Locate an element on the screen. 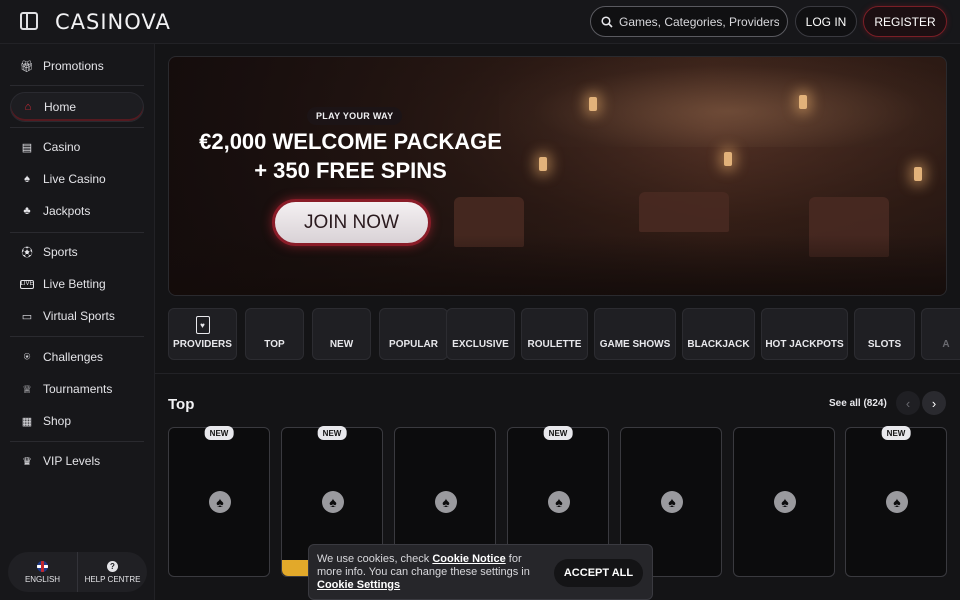 The image size is (960, 600). section-title: Top is located at coordinates (181, 404).